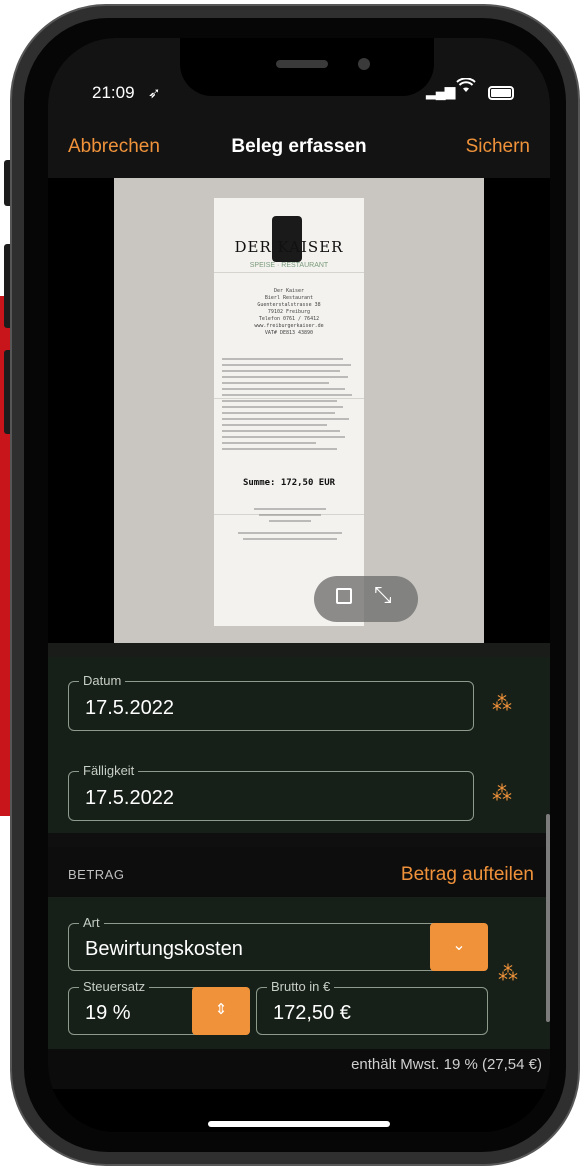  I want to click on chevron-up-down-icon: ⇕, so click(221, 1009).